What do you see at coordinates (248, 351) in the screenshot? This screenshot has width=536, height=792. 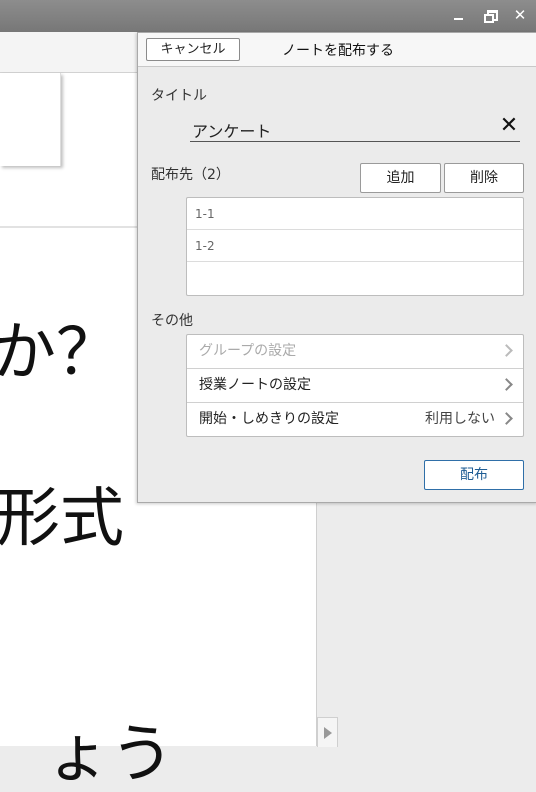 I see `group-settings-label: グループの設定` at bounding box center [248, 351].